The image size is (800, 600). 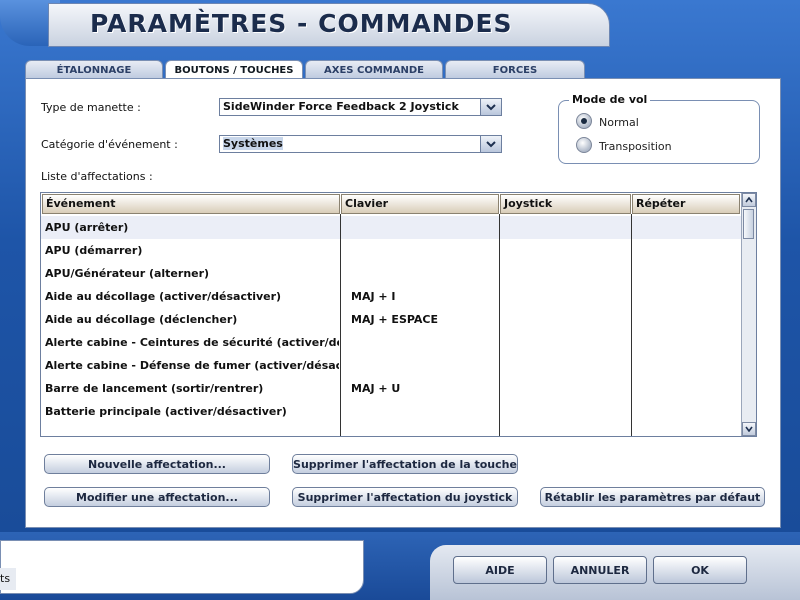 I want to click on footer-info-area, so click(x=182, y=567).